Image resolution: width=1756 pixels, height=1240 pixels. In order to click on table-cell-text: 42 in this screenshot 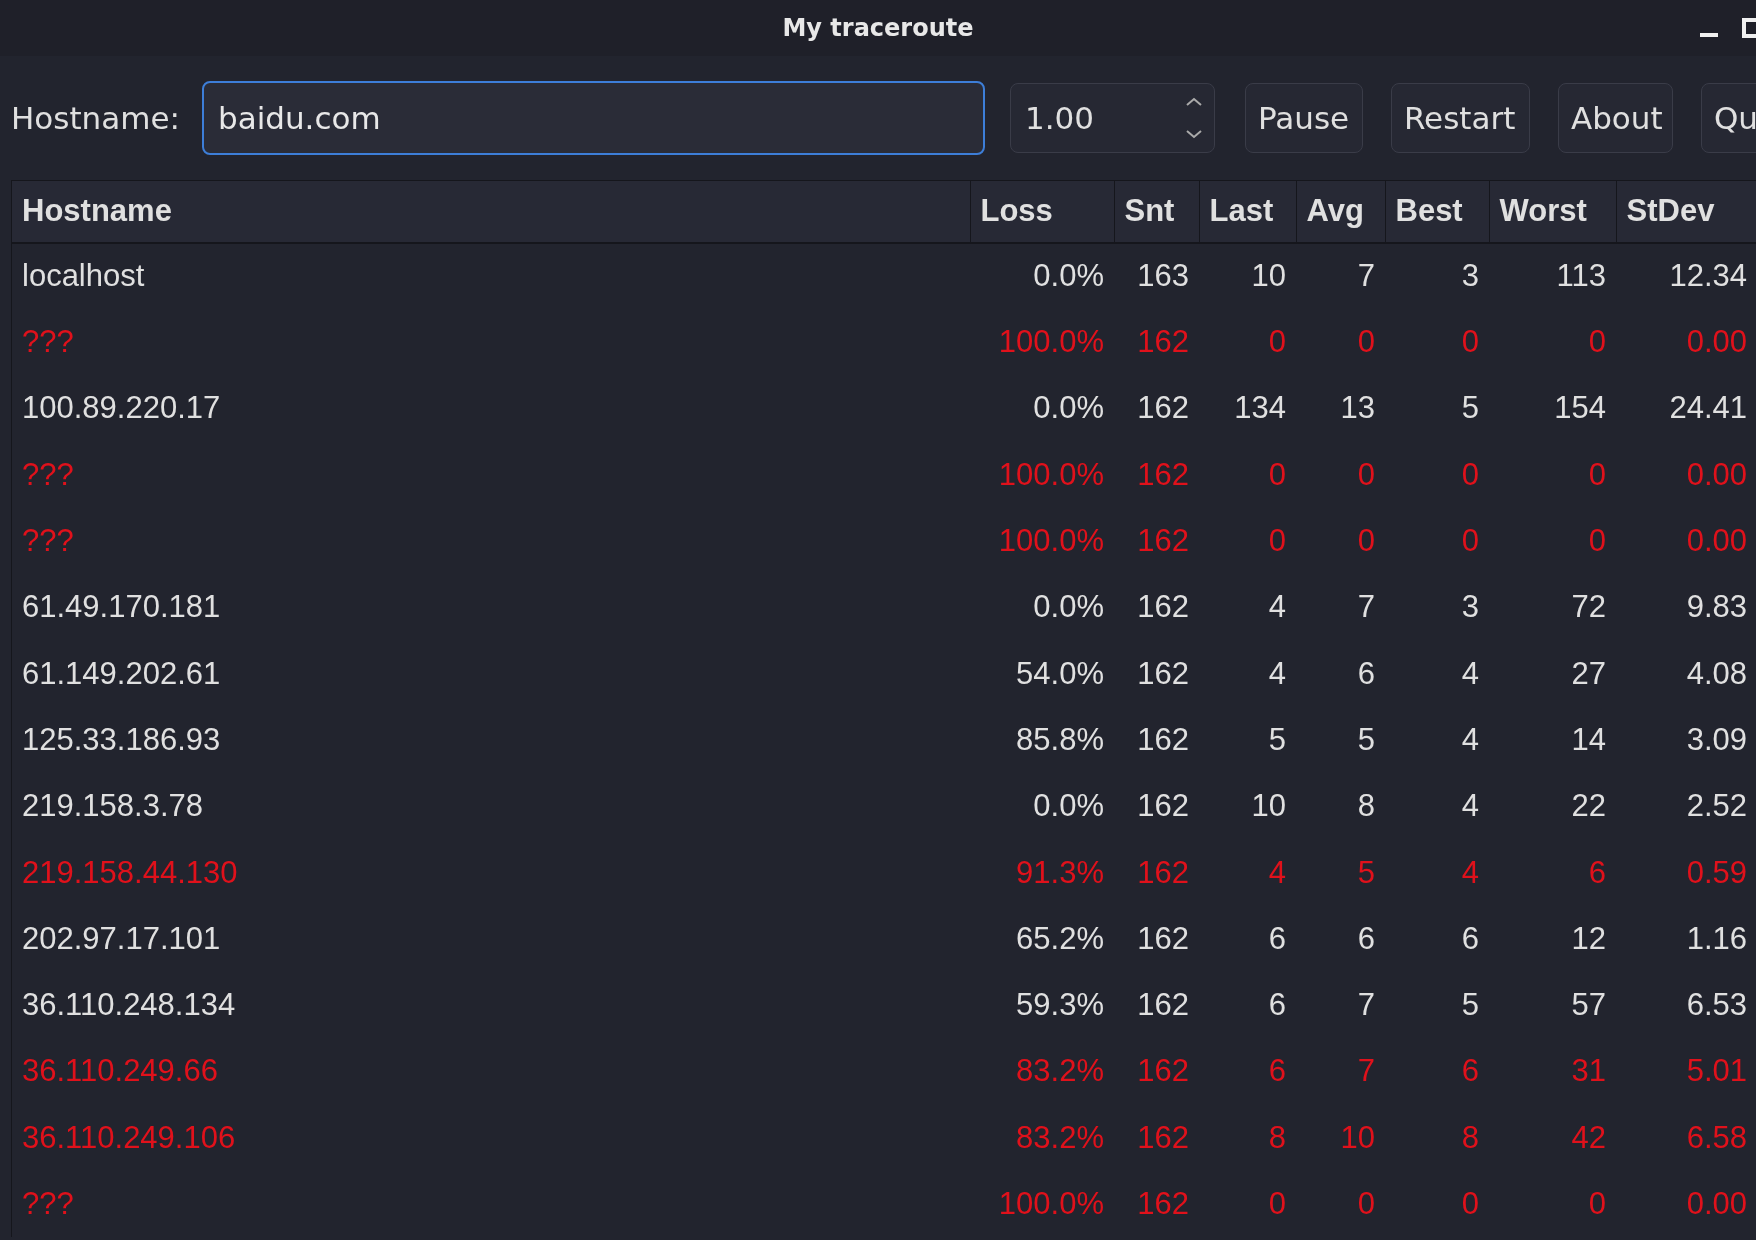, I will do `click(1588, 1137)`.